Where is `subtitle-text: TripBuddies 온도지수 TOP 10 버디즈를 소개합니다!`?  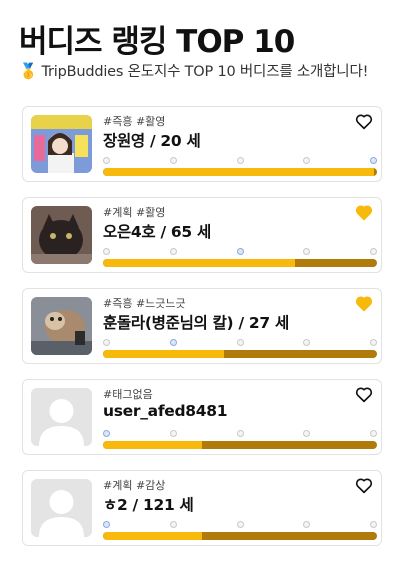
subtitle-text: TripBuddies 온도지수 TOP 10 버디즈를 소개합니다! is located at coordinates (205, 72).